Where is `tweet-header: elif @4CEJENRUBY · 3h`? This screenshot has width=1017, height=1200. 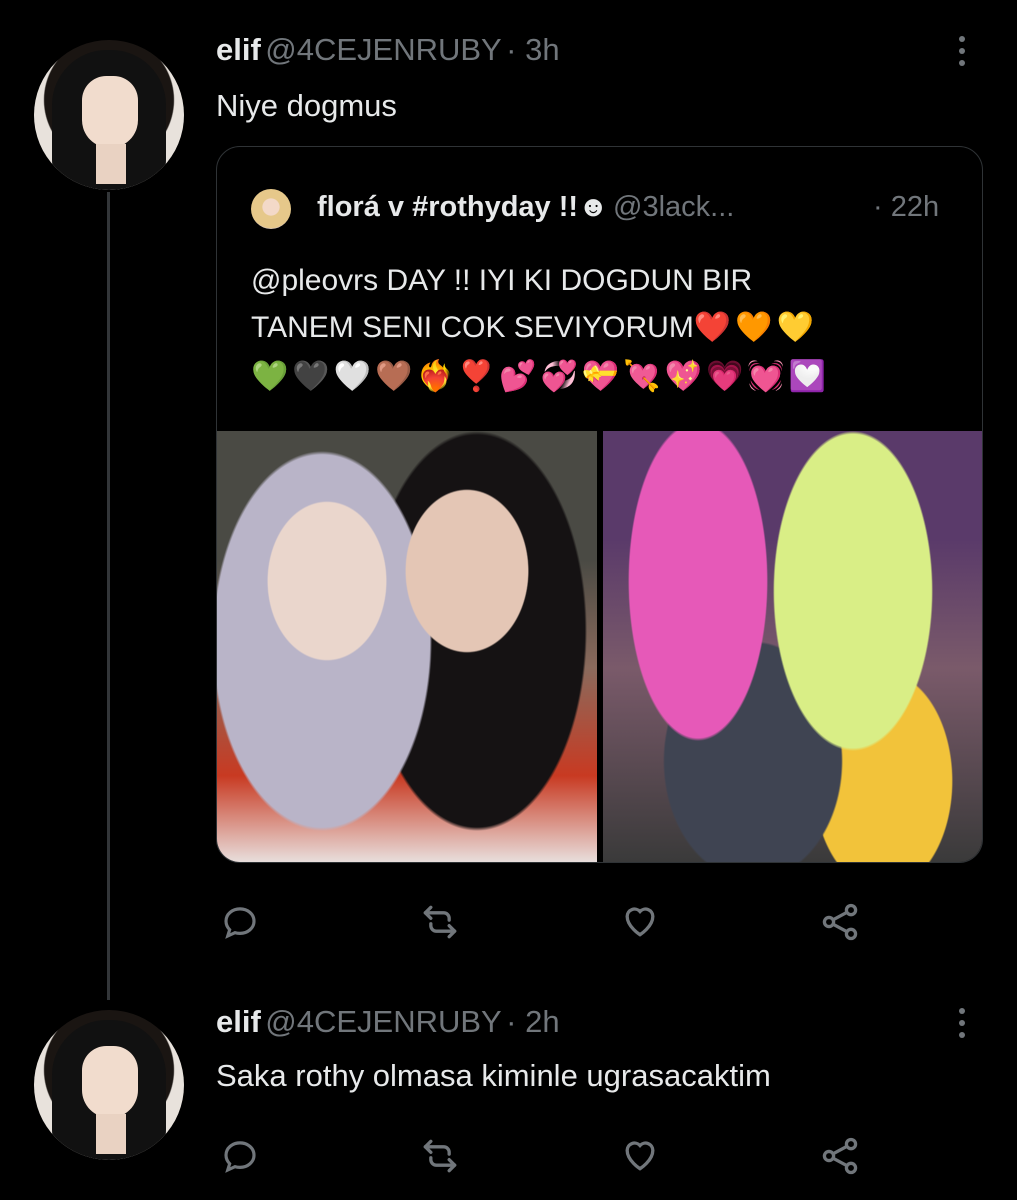
tweet-header: elif @4CEJENRUBY · 3h is located at coordinates (388, 50).